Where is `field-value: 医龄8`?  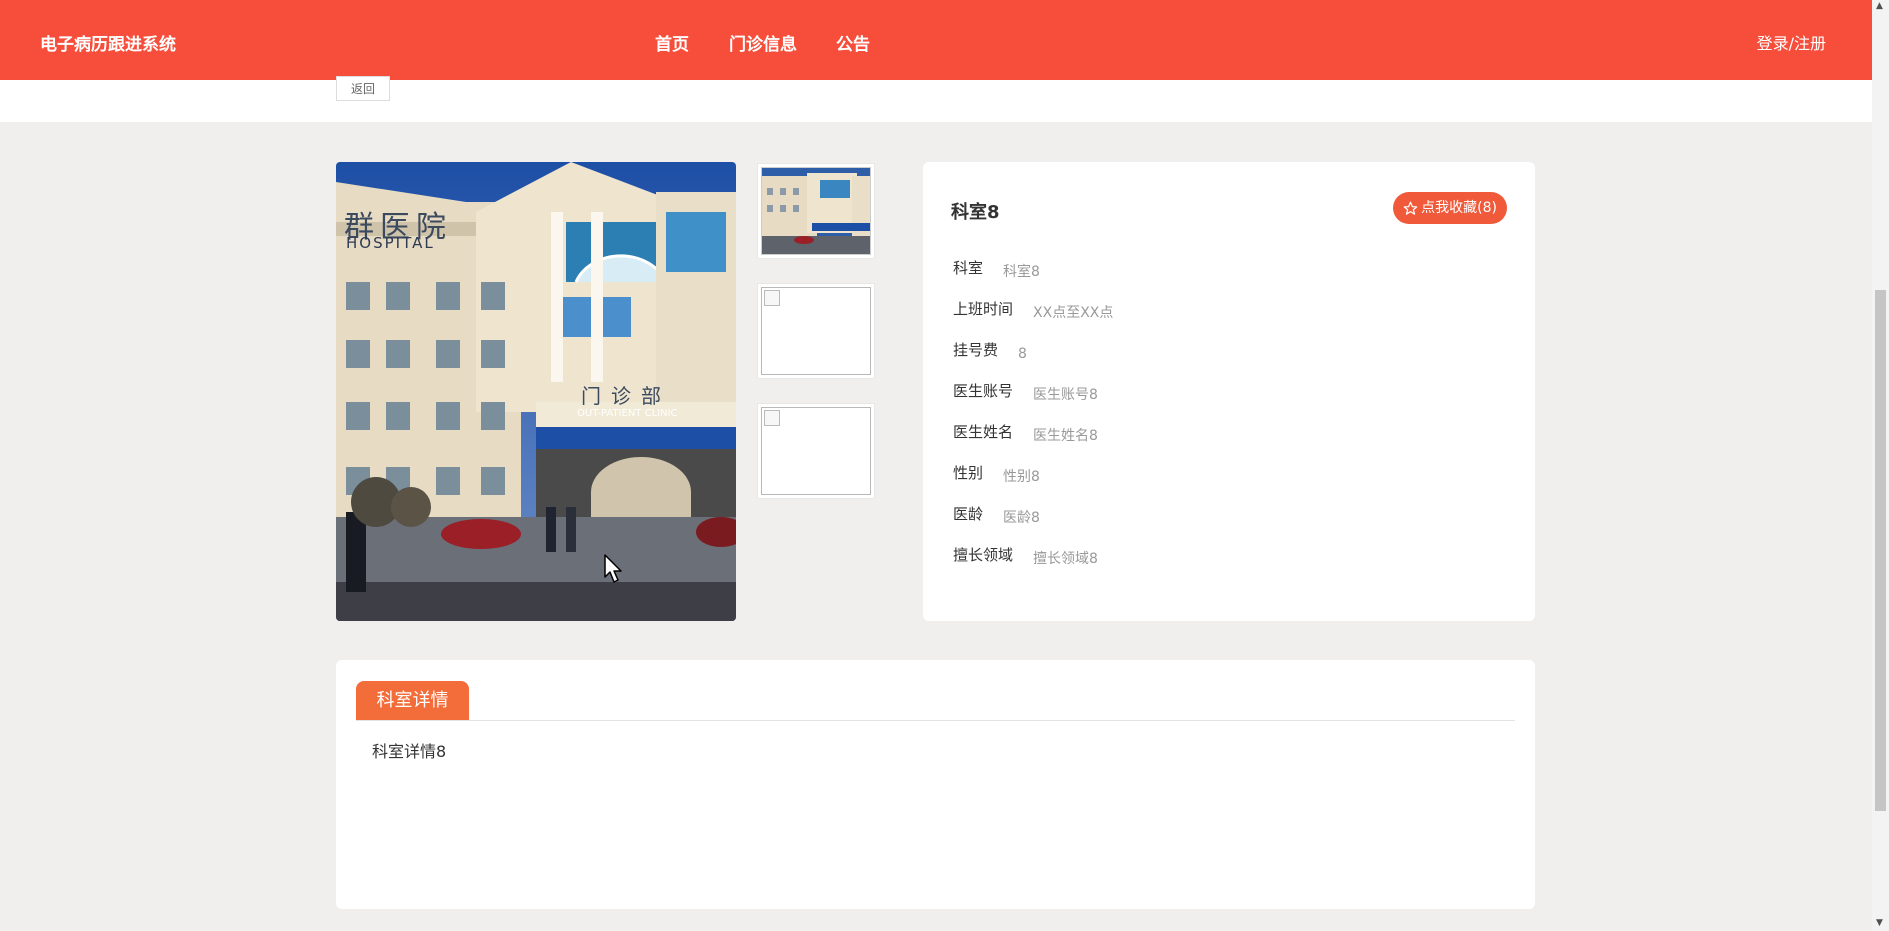
field-value: 医龄8 is located at coordinates (1021, 518).